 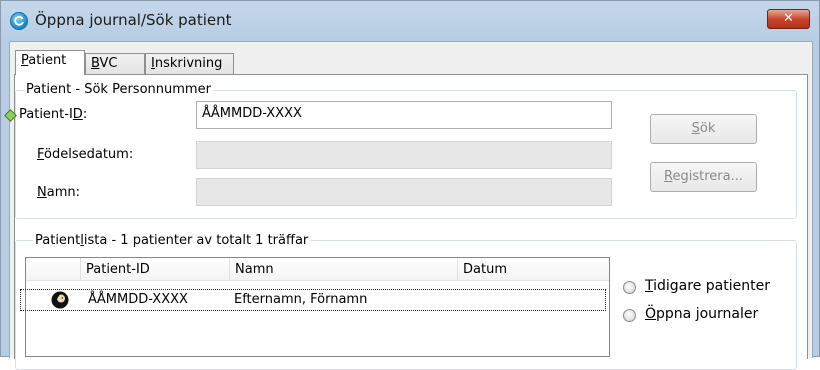 I want to click on open-journals-text: ppna journaler, so click(x=707, y=314).